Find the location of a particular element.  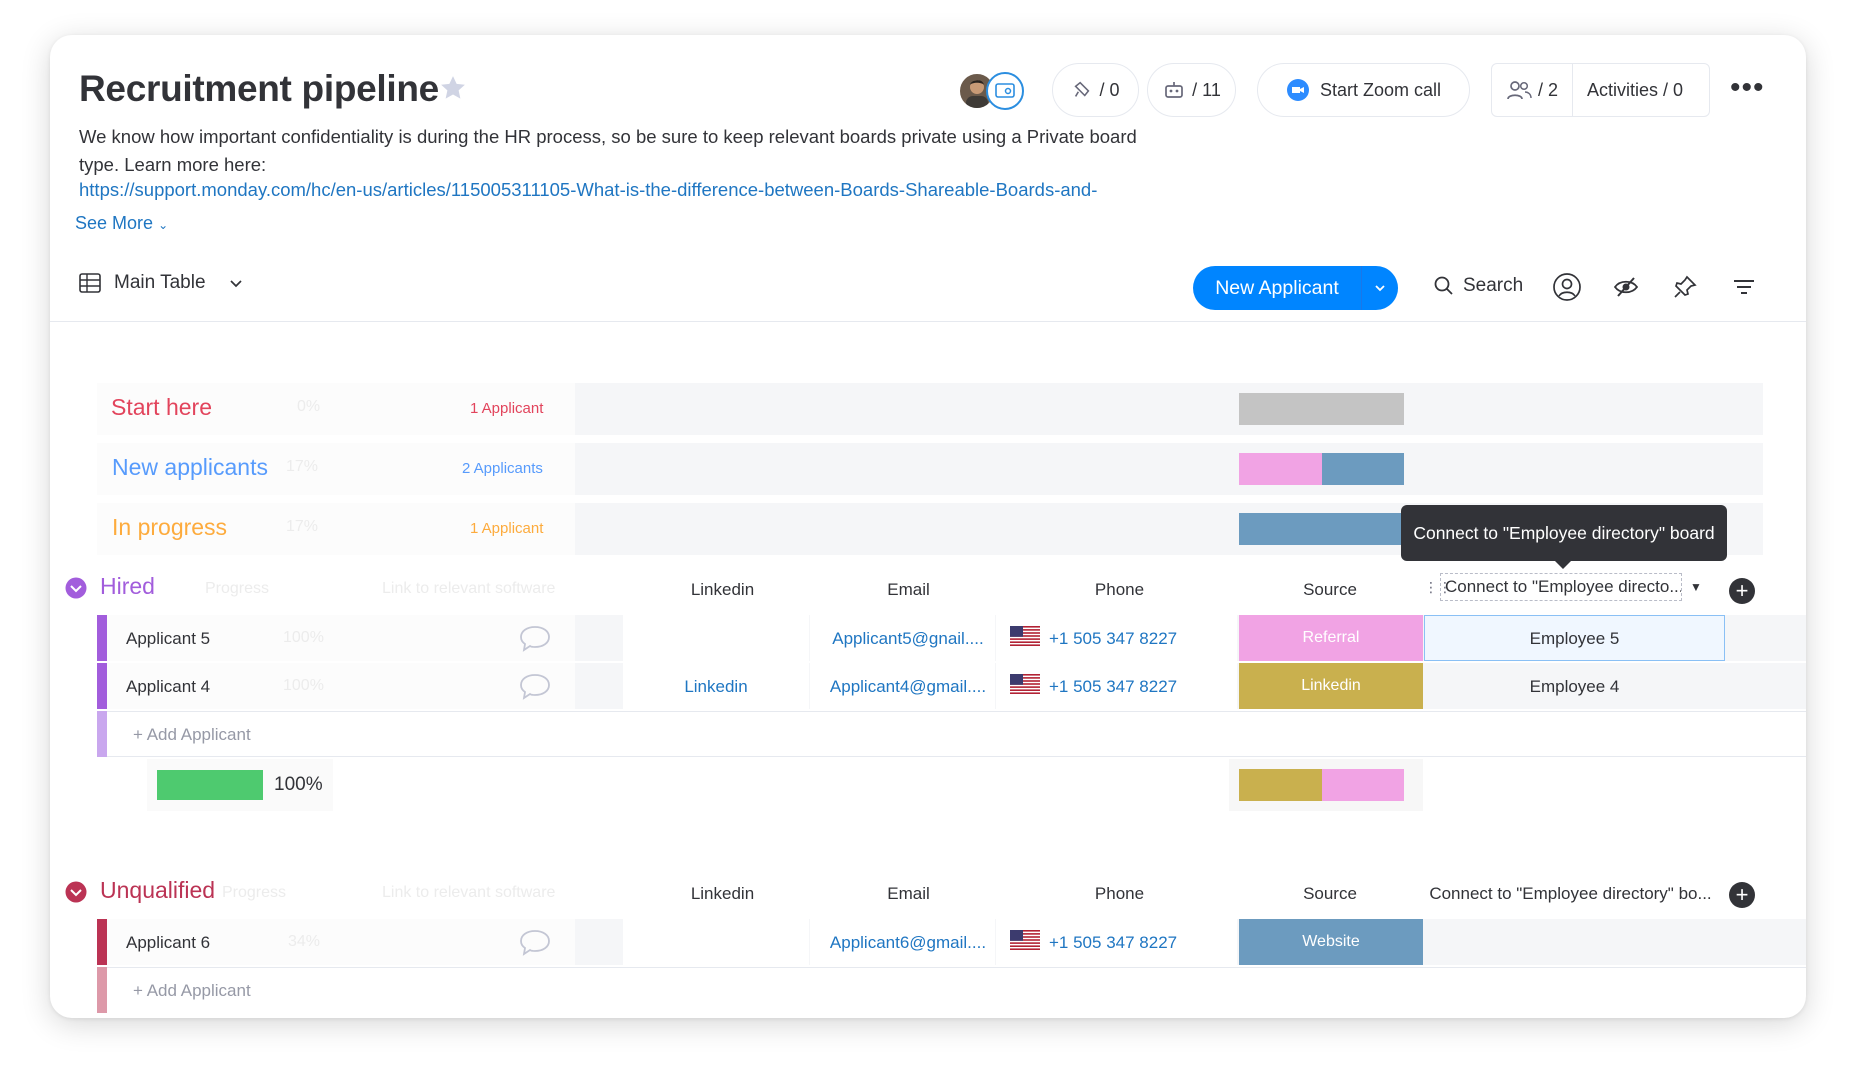

column-header-software: Link to relevant software is located at coordinates (469, 588).